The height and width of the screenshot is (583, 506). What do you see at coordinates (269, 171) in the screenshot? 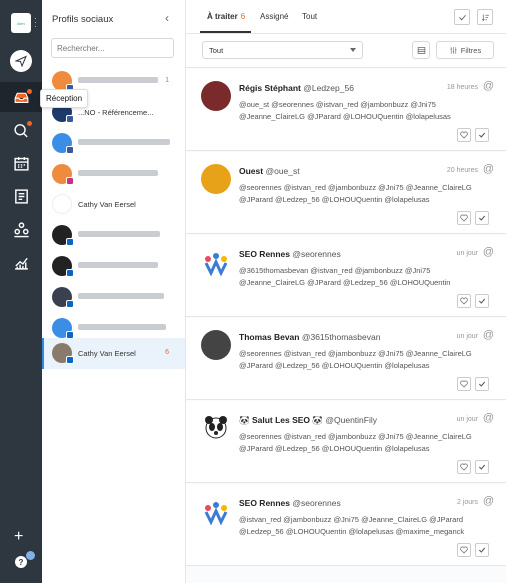
I see `card-author: Ouest @oue_st` at bounding box center [269, 171].